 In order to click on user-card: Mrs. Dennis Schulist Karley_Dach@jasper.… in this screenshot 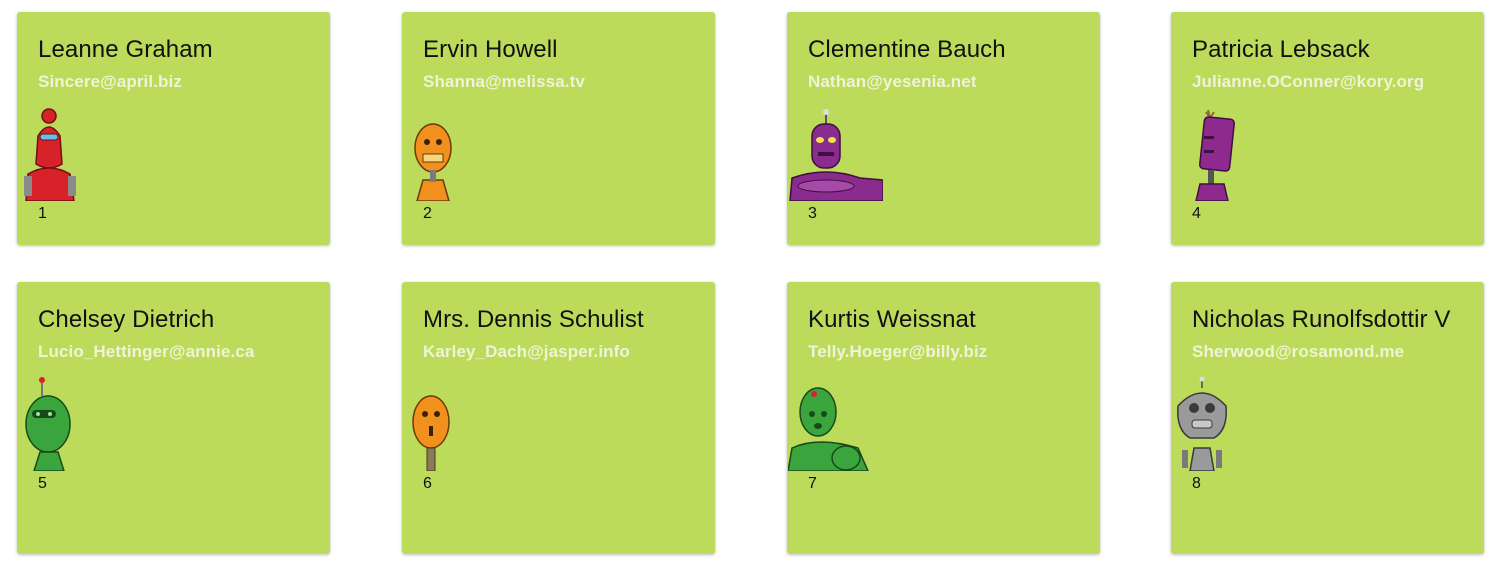, I will do `click(558, 418)`.